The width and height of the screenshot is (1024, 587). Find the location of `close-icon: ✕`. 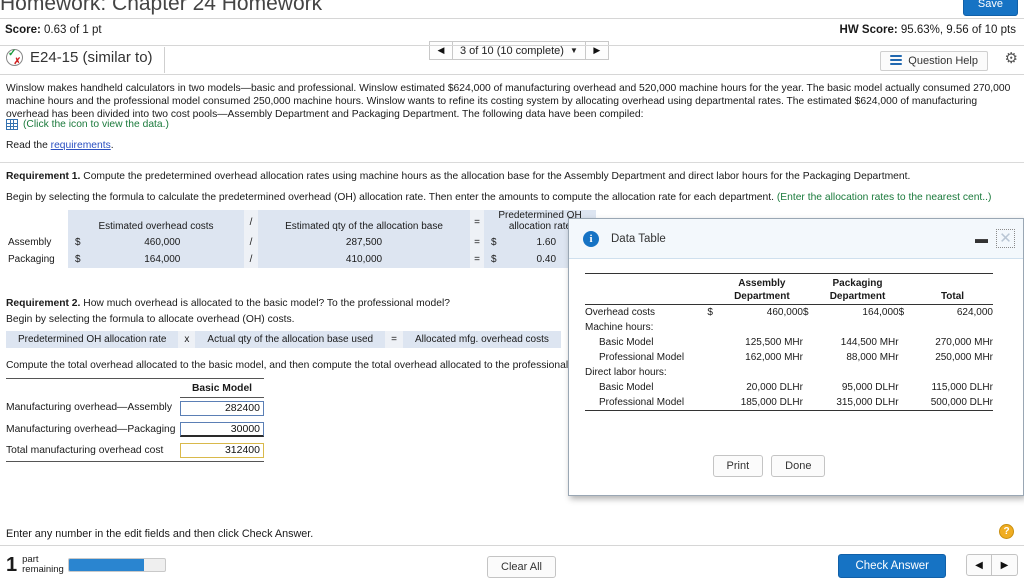

close-icon: ✕ is located at coordinates (1005, 238).